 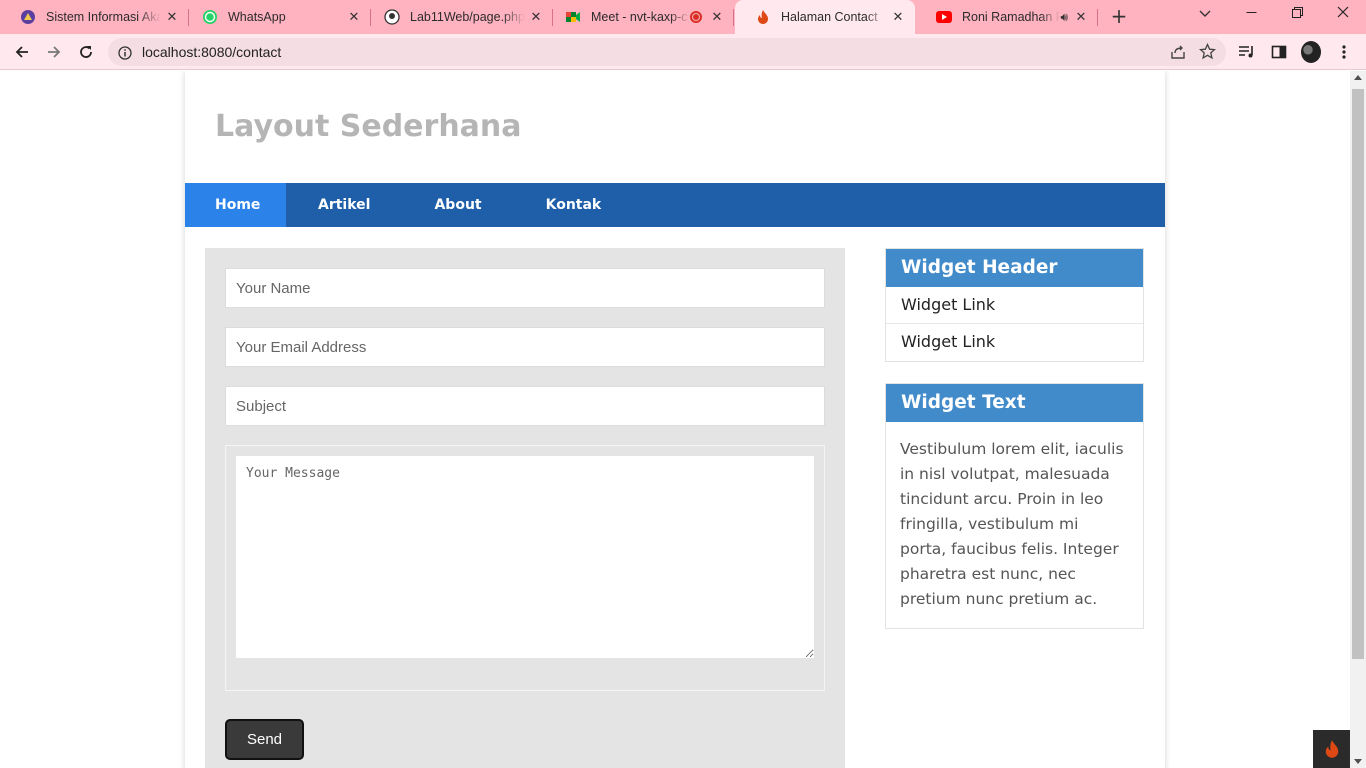 I want to click on tab-whatsapp: WhatsApp ✕, so click(x=276, y=17).